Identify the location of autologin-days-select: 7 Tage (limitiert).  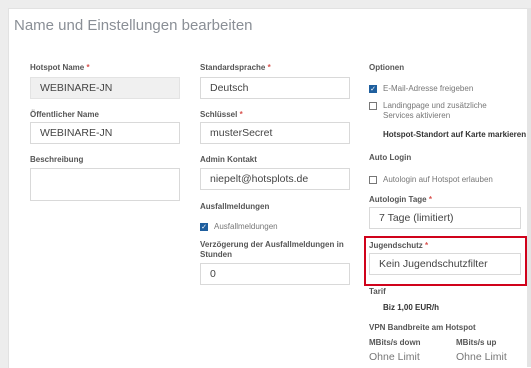
(445, 218).